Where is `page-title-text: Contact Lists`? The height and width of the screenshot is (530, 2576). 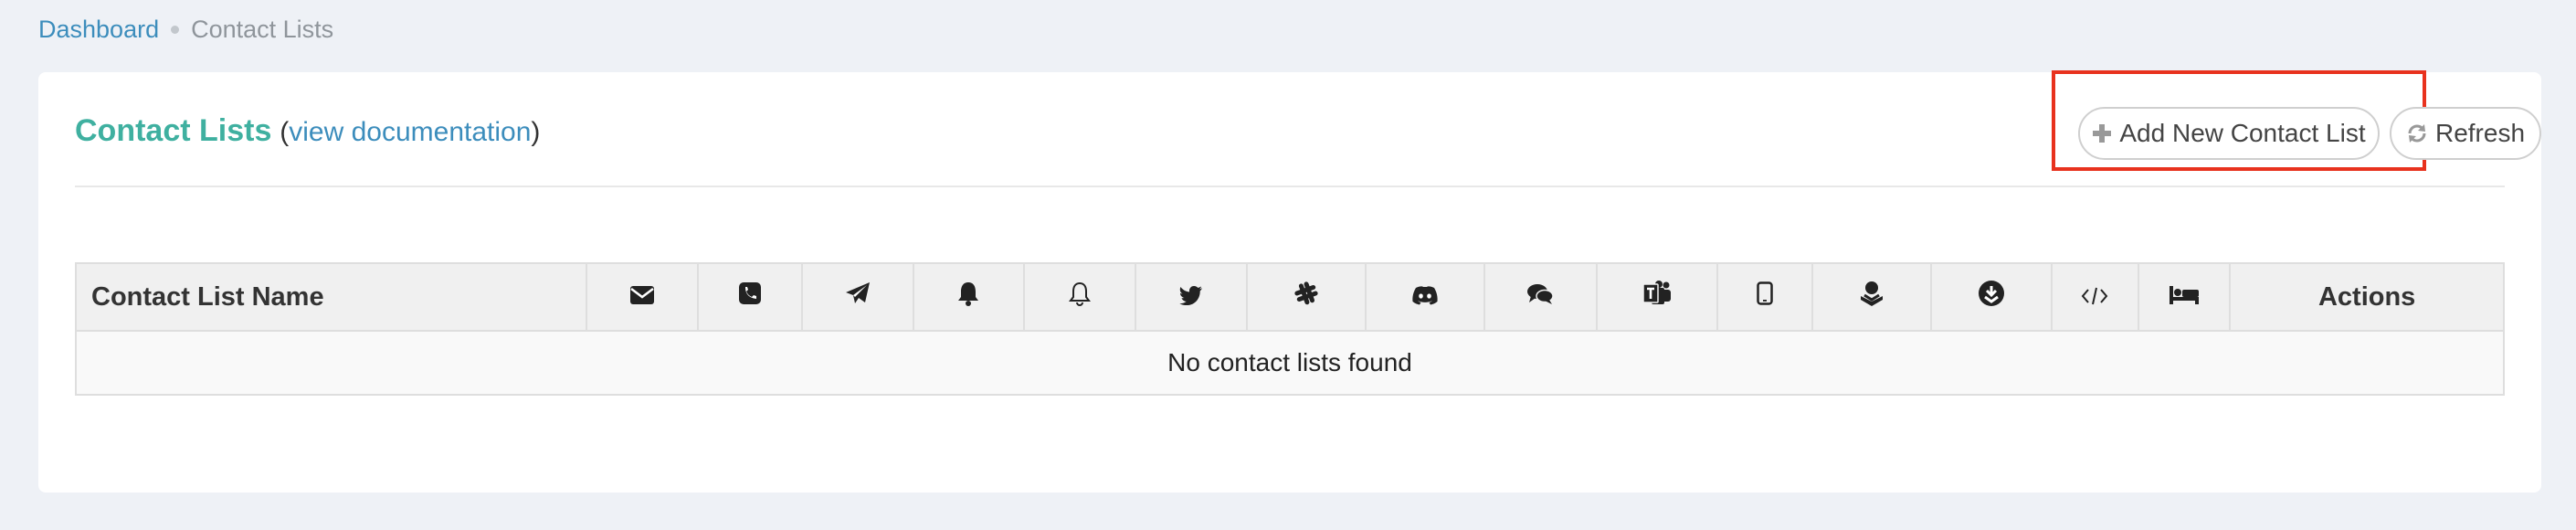 page-title-text: Contact Lists is located at coordinates (173, 130).